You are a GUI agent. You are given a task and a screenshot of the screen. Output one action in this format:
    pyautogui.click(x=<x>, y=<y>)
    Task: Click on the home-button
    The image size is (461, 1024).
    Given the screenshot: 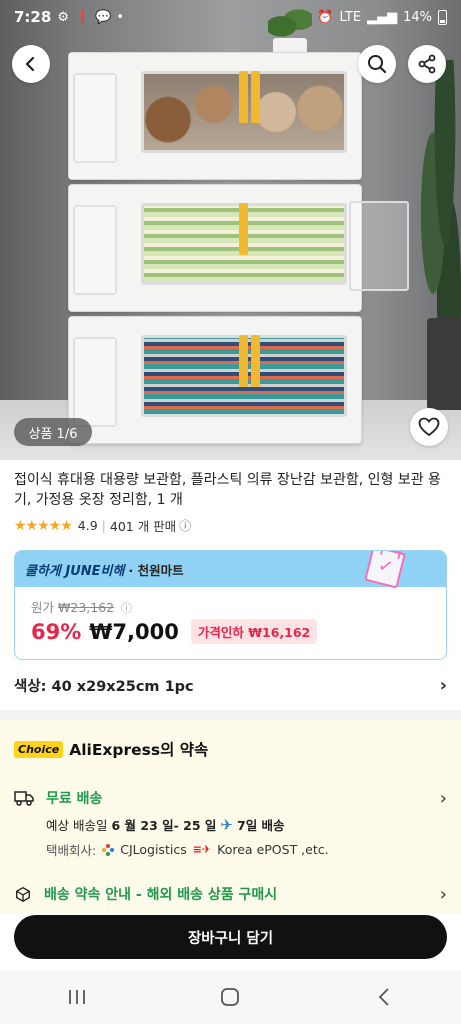 What is the action you would take?
    pyautogui.click(x=230, y=997)
    